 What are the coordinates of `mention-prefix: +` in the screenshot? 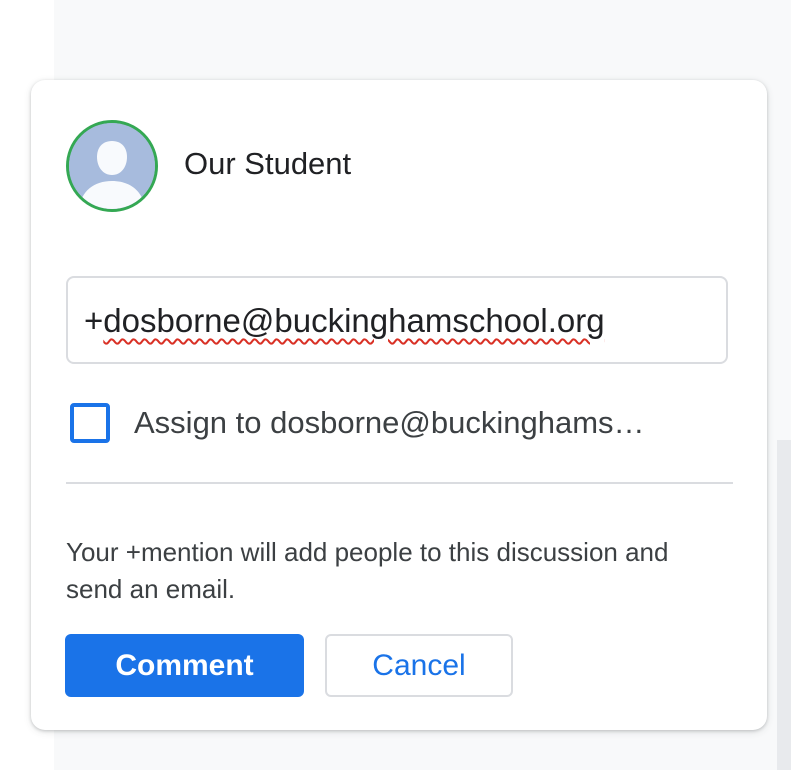 It's located at (94, 320).